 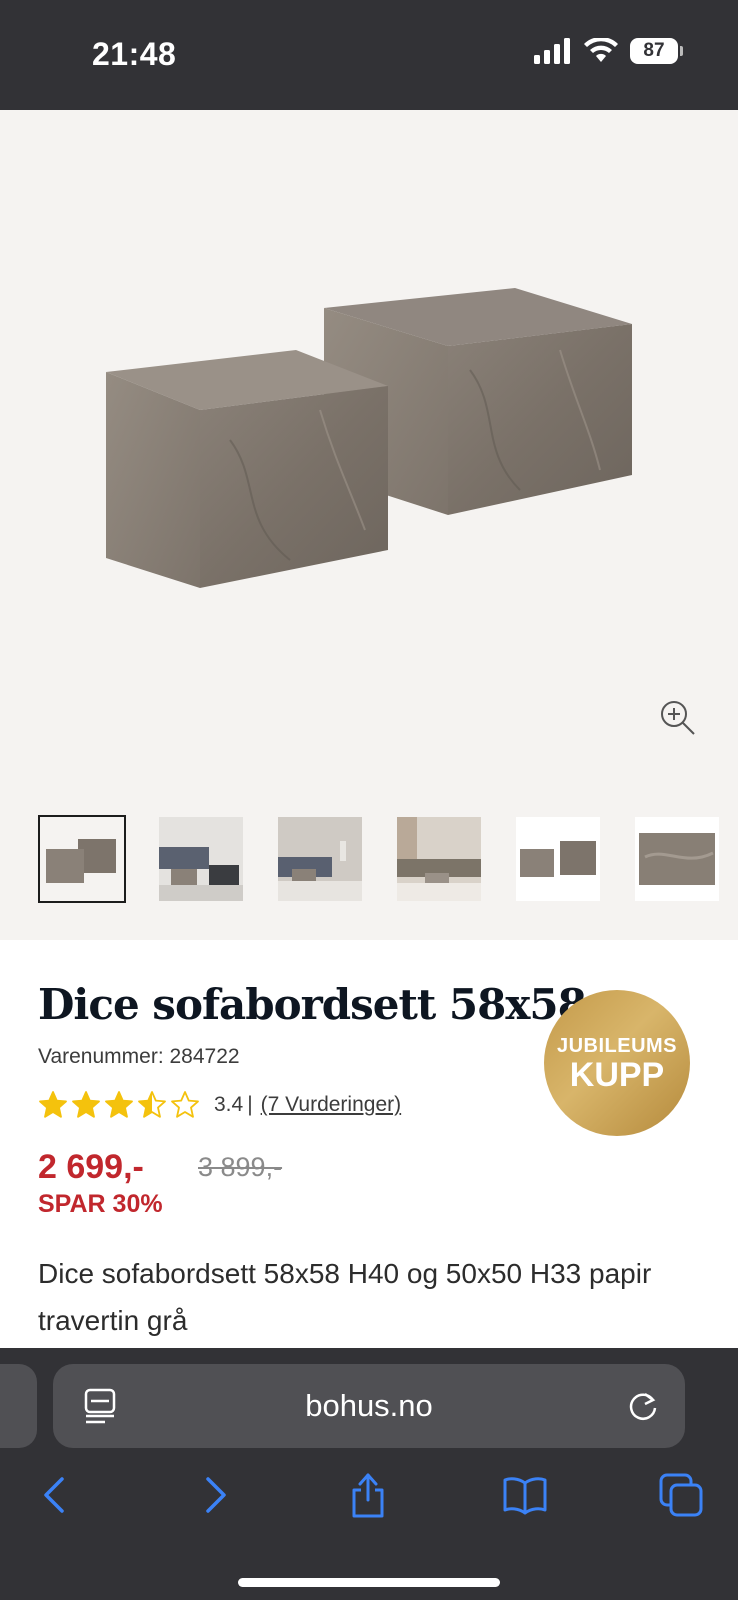 I want to click on reader-icon, so click(x=100, y=1406).